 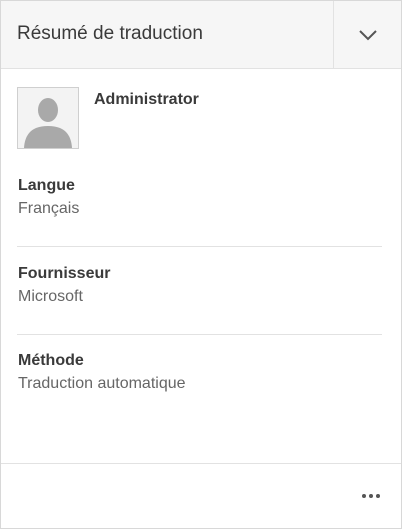 I want to click on method-value: Traduction automatique, so click(x=102, y=383).